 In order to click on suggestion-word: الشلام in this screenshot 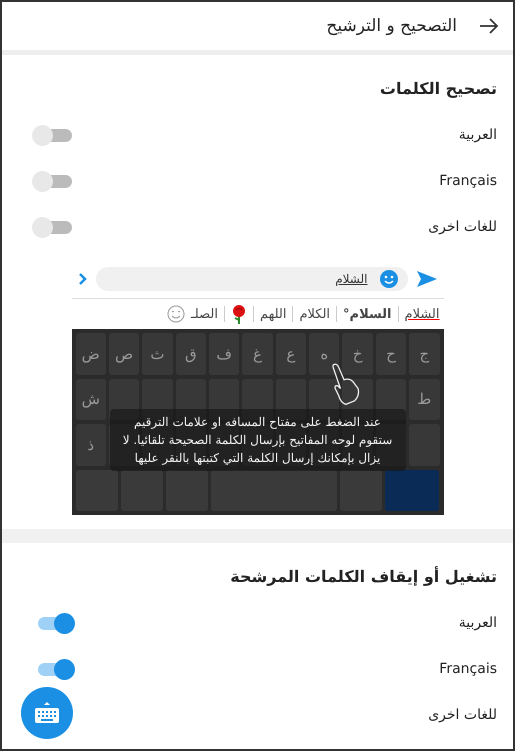, I will do `click(422, 314)`.